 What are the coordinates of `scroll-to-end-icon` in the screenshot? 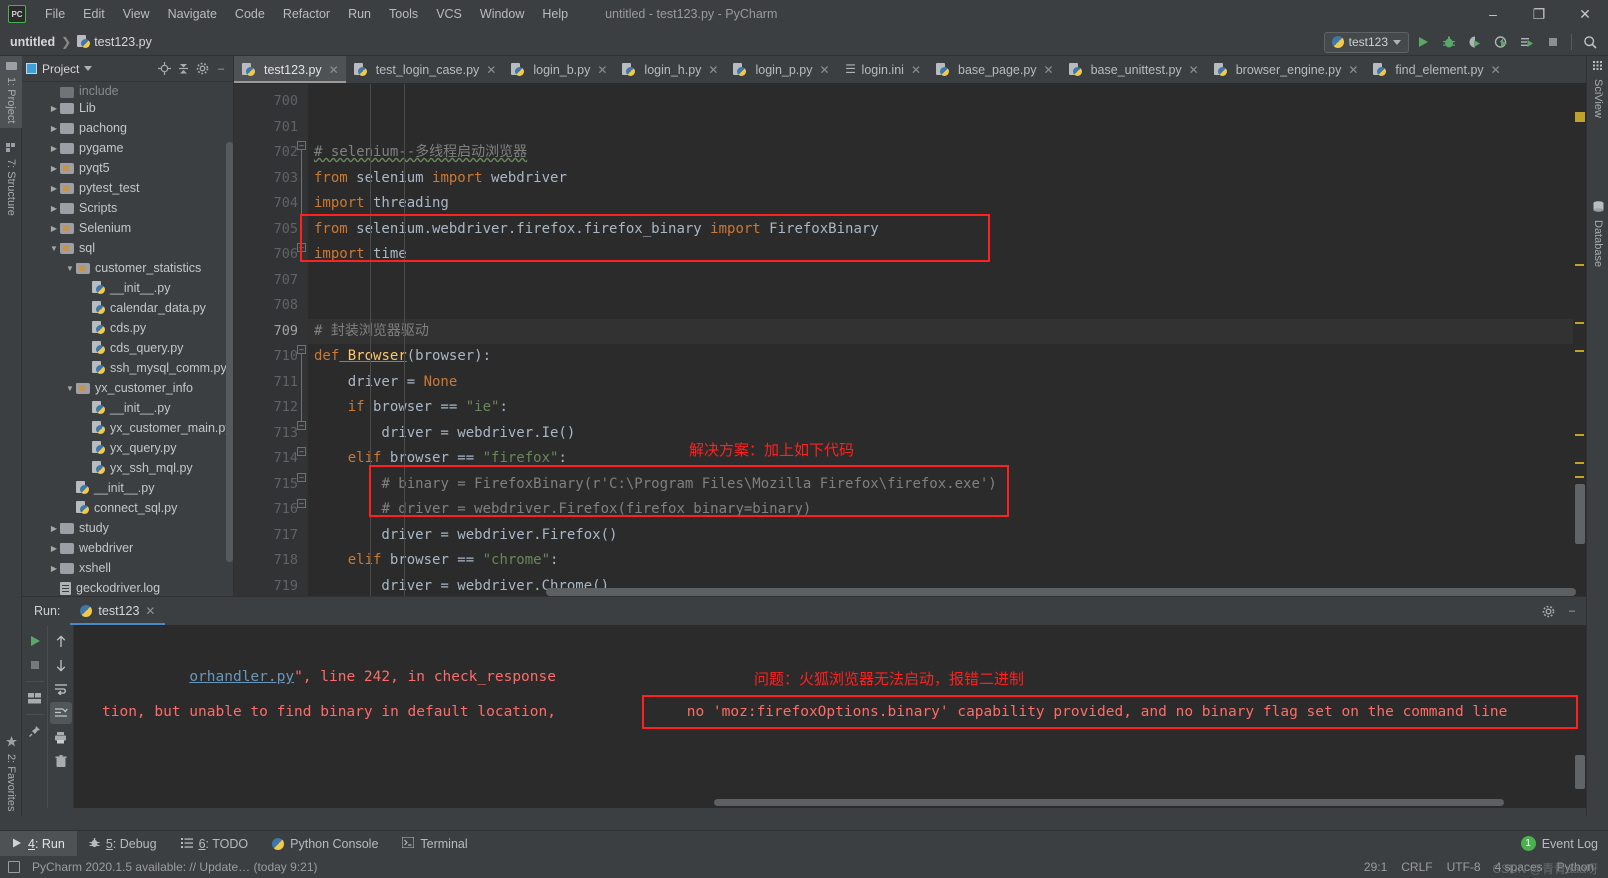 It's located at (60, 713).